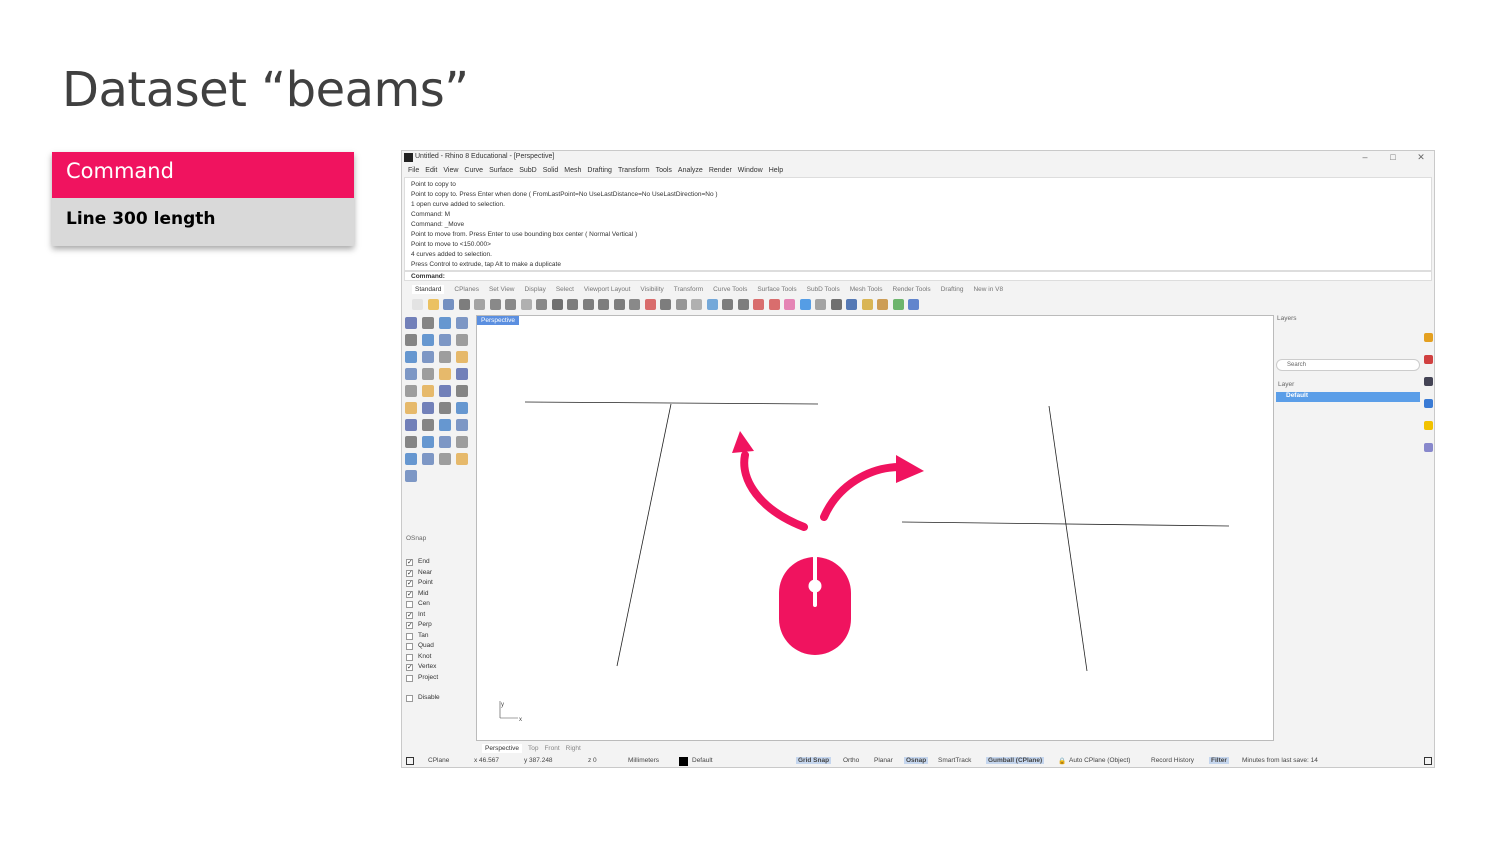  Describe the element at coordinates (440, 679) in the screenshot. I see `osnap-item-project: Project` at that location.